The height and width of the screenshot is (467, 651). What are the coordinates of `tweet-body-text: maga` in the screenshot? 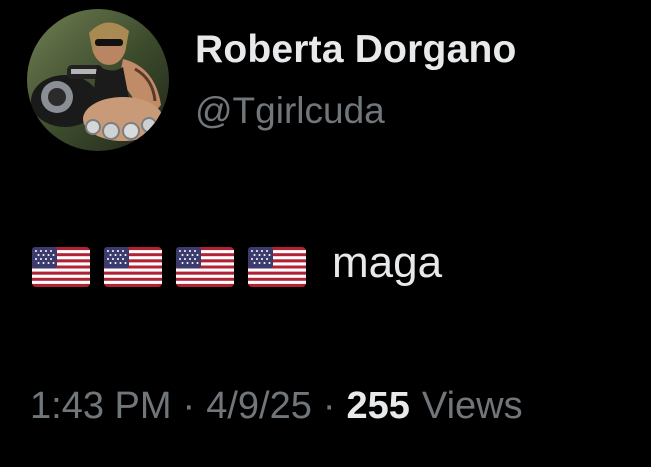 It's located at (387, 262).